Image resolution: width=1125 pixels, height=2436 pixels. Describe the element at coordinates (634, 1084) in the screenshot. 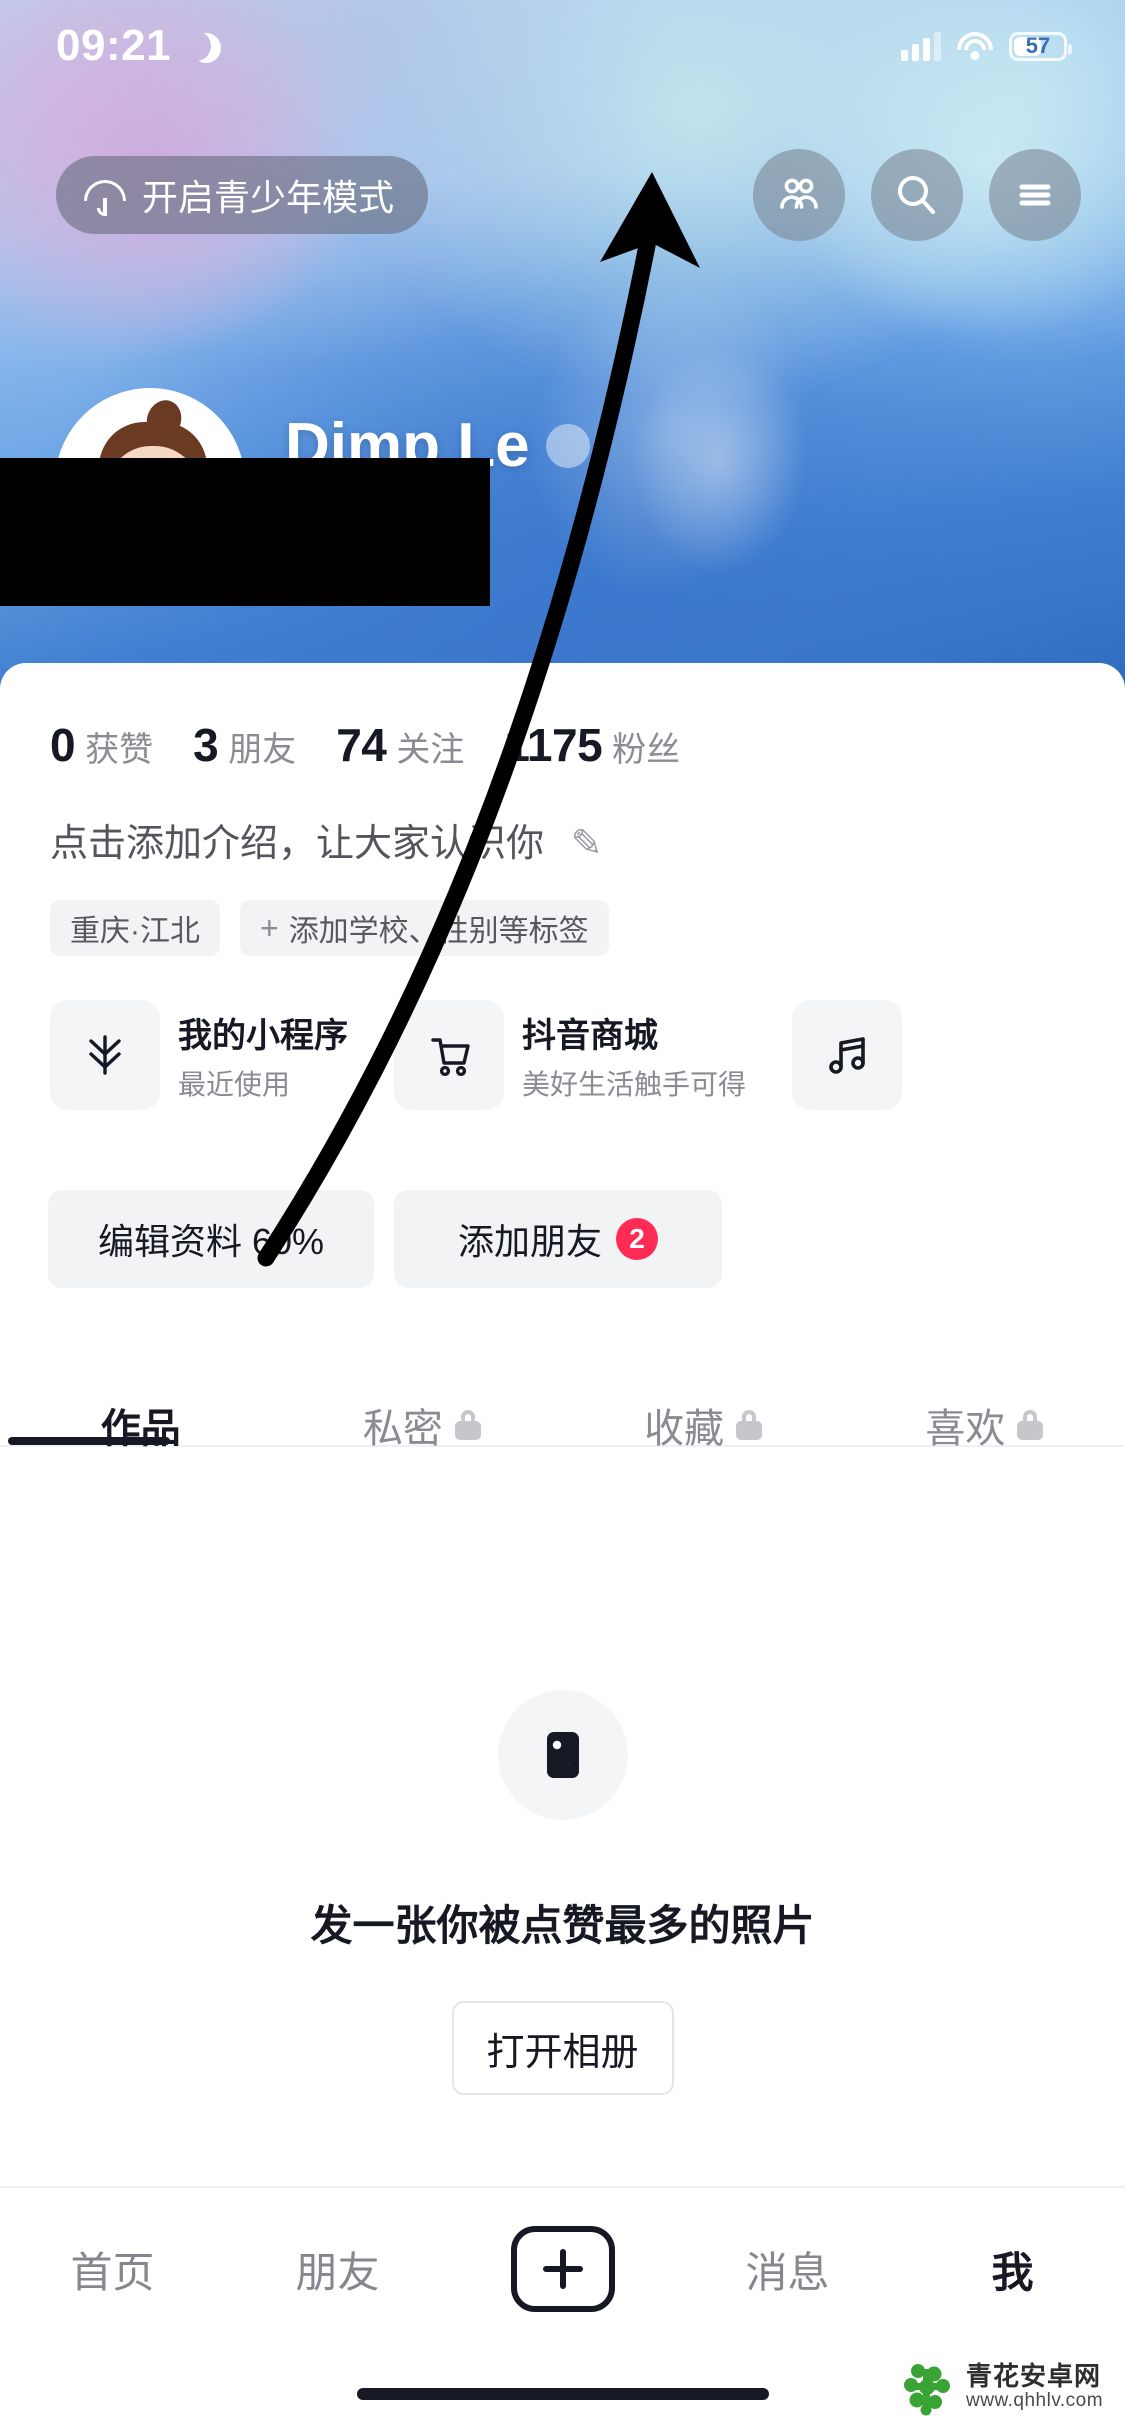

I see `service-card-subtitle: 美好生活触手可得` at that location.